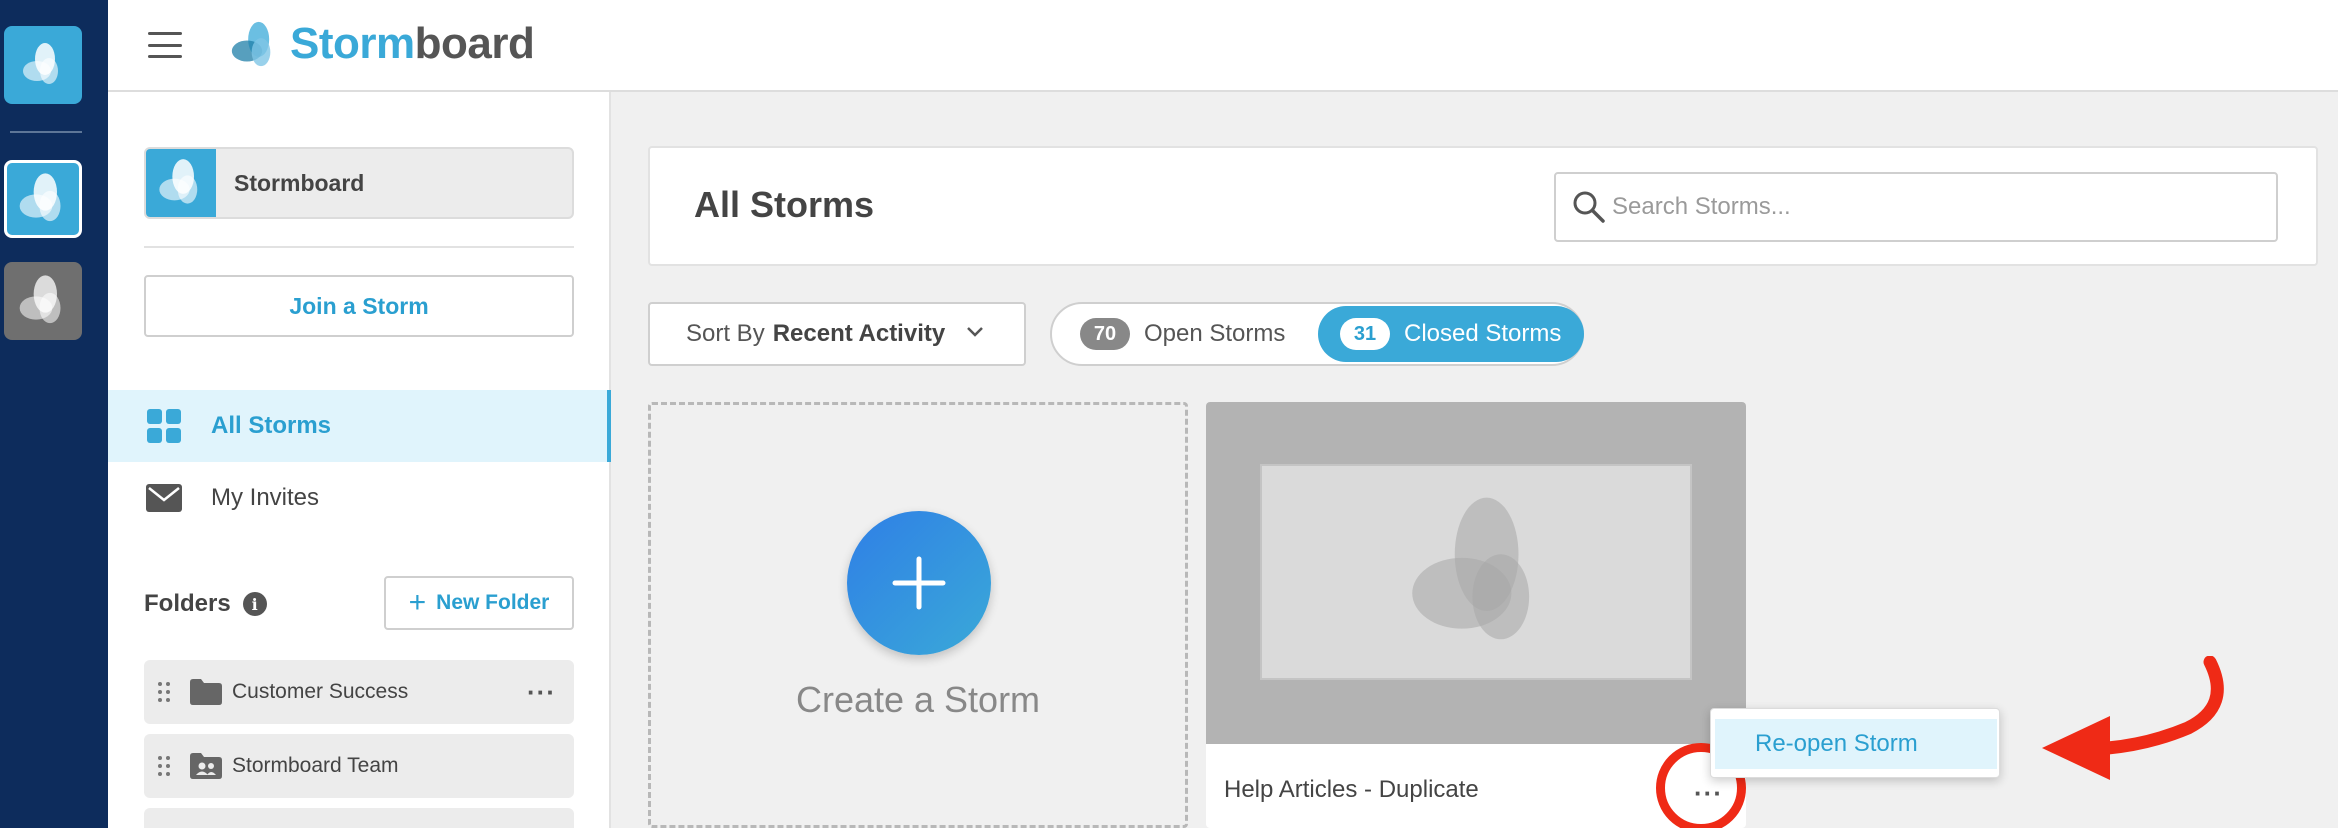 The image size is (2338, 828). I want to click on storm-preview, so click(1476, 572).